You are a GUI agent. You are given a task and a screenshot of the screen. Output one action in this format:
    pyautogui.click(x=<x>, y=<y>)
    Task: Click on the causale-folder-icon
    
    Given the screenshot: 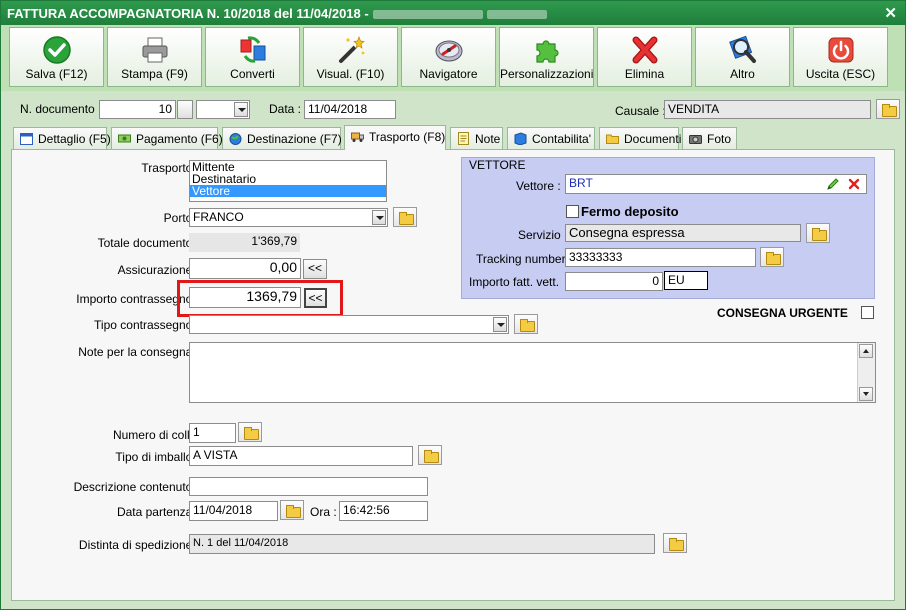 What is the action you would take?
    pyautogui.click(x=888, y=109)
    